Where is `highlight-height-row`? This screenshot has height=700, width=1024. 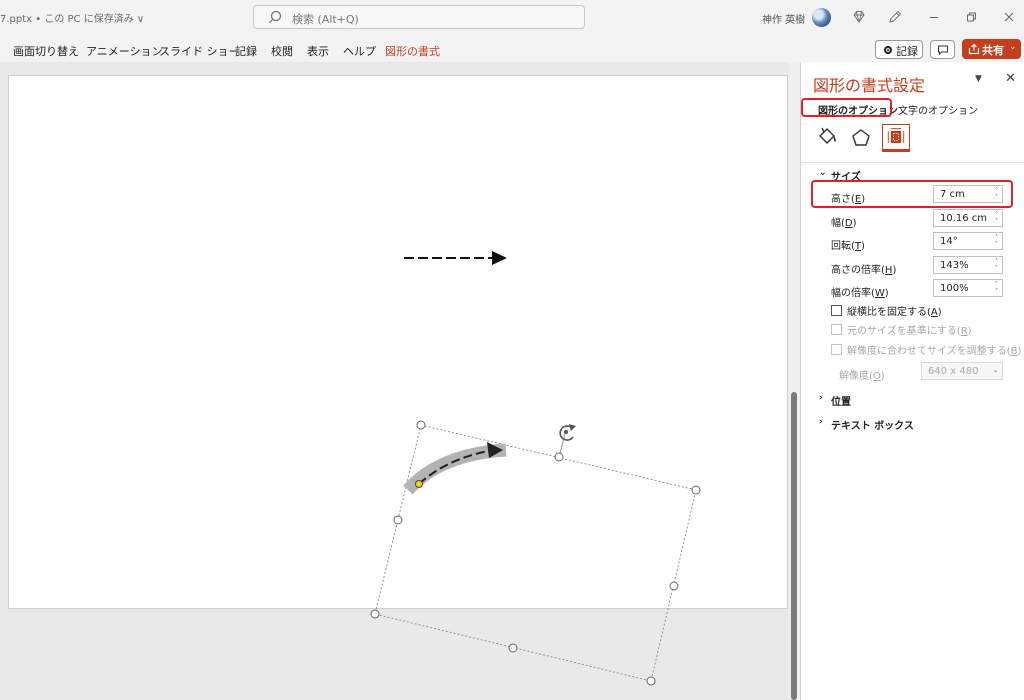 highlight-height-row is located at coordinates (912, 194).